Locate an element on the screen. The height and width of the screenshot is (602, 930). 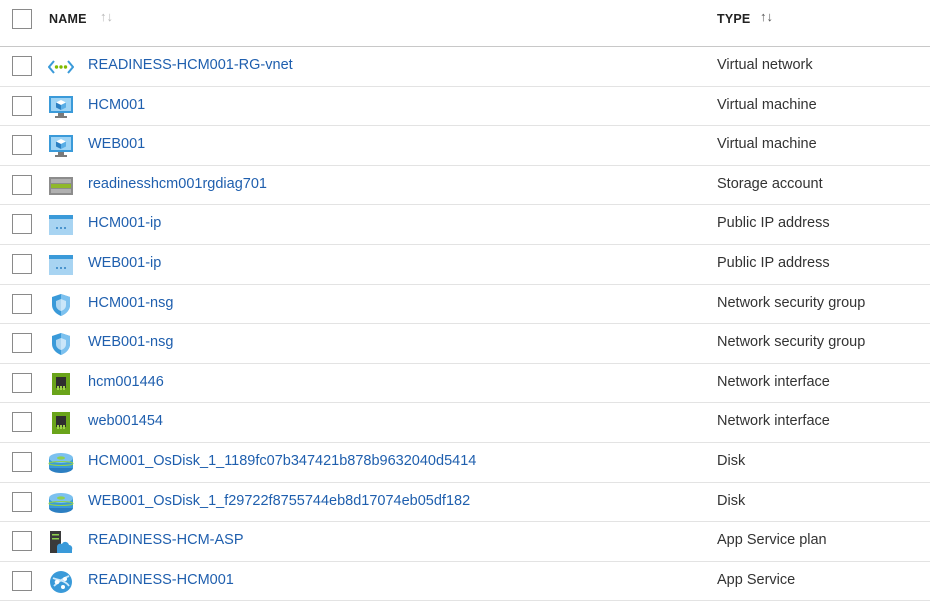
column-header-type: TYPE is located at coordinates (733, 19).